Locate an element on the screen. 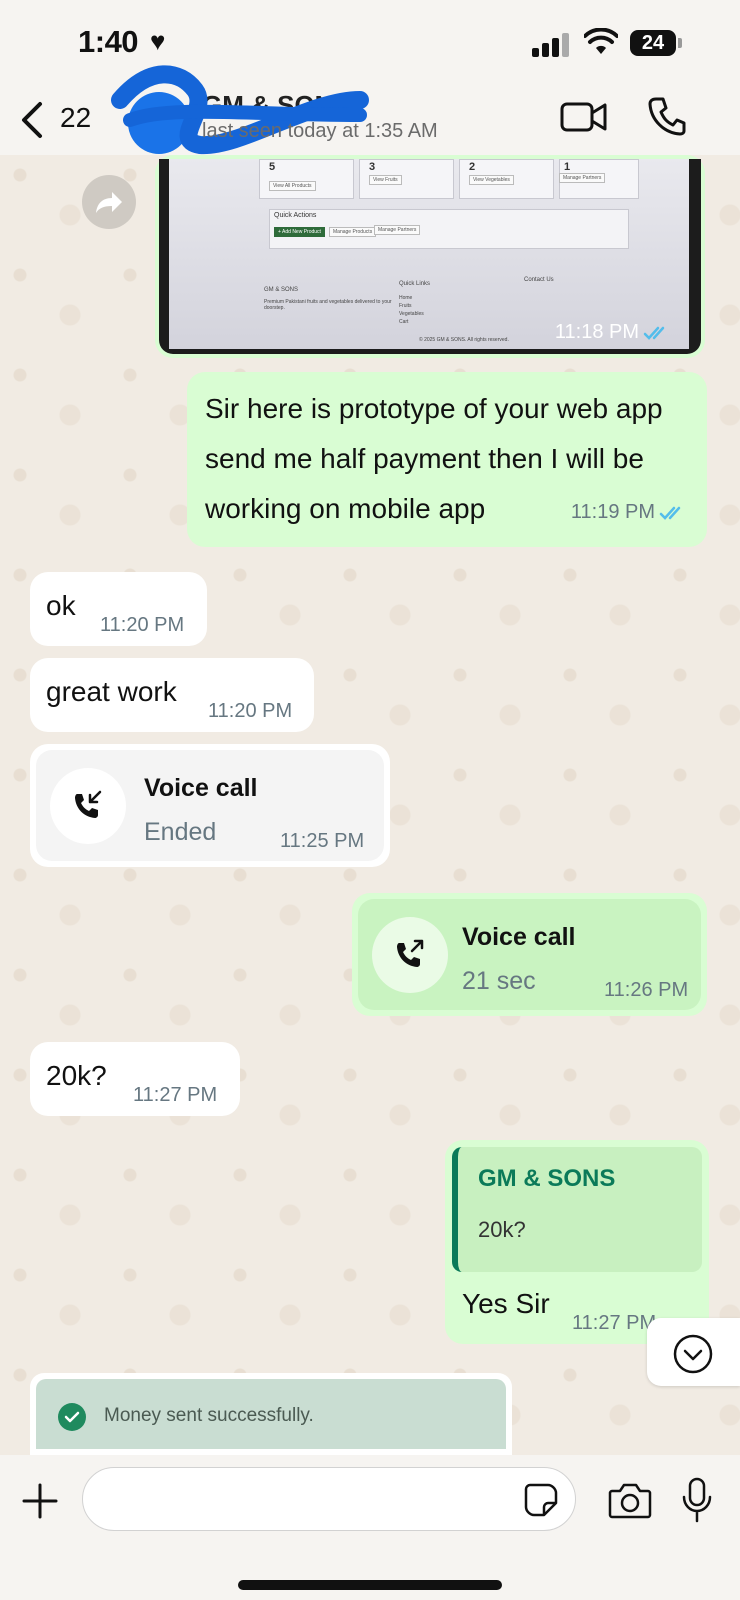 The image size is (740, 1600). payment-notice-text: Money sent successfully. is located at coordinates (209, 1415).